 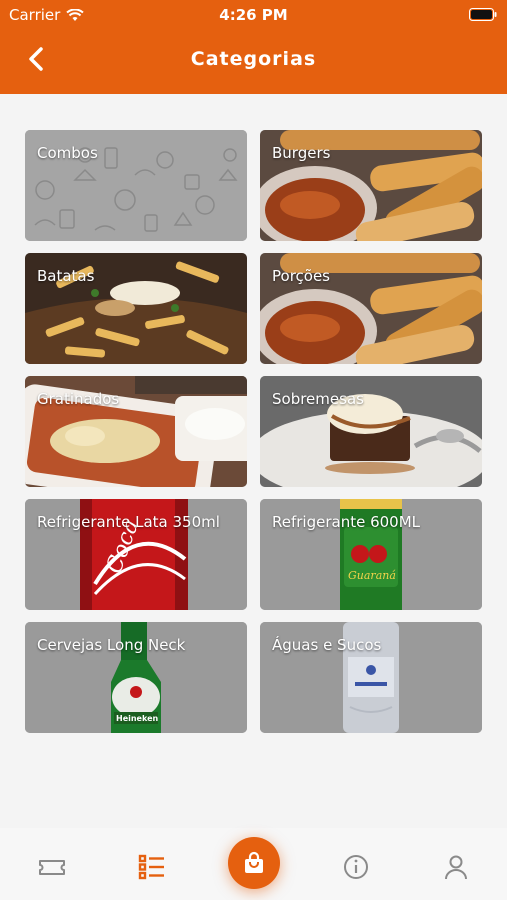 I want to click on status-time: 4:26 PM, so click(x=253, y=15).